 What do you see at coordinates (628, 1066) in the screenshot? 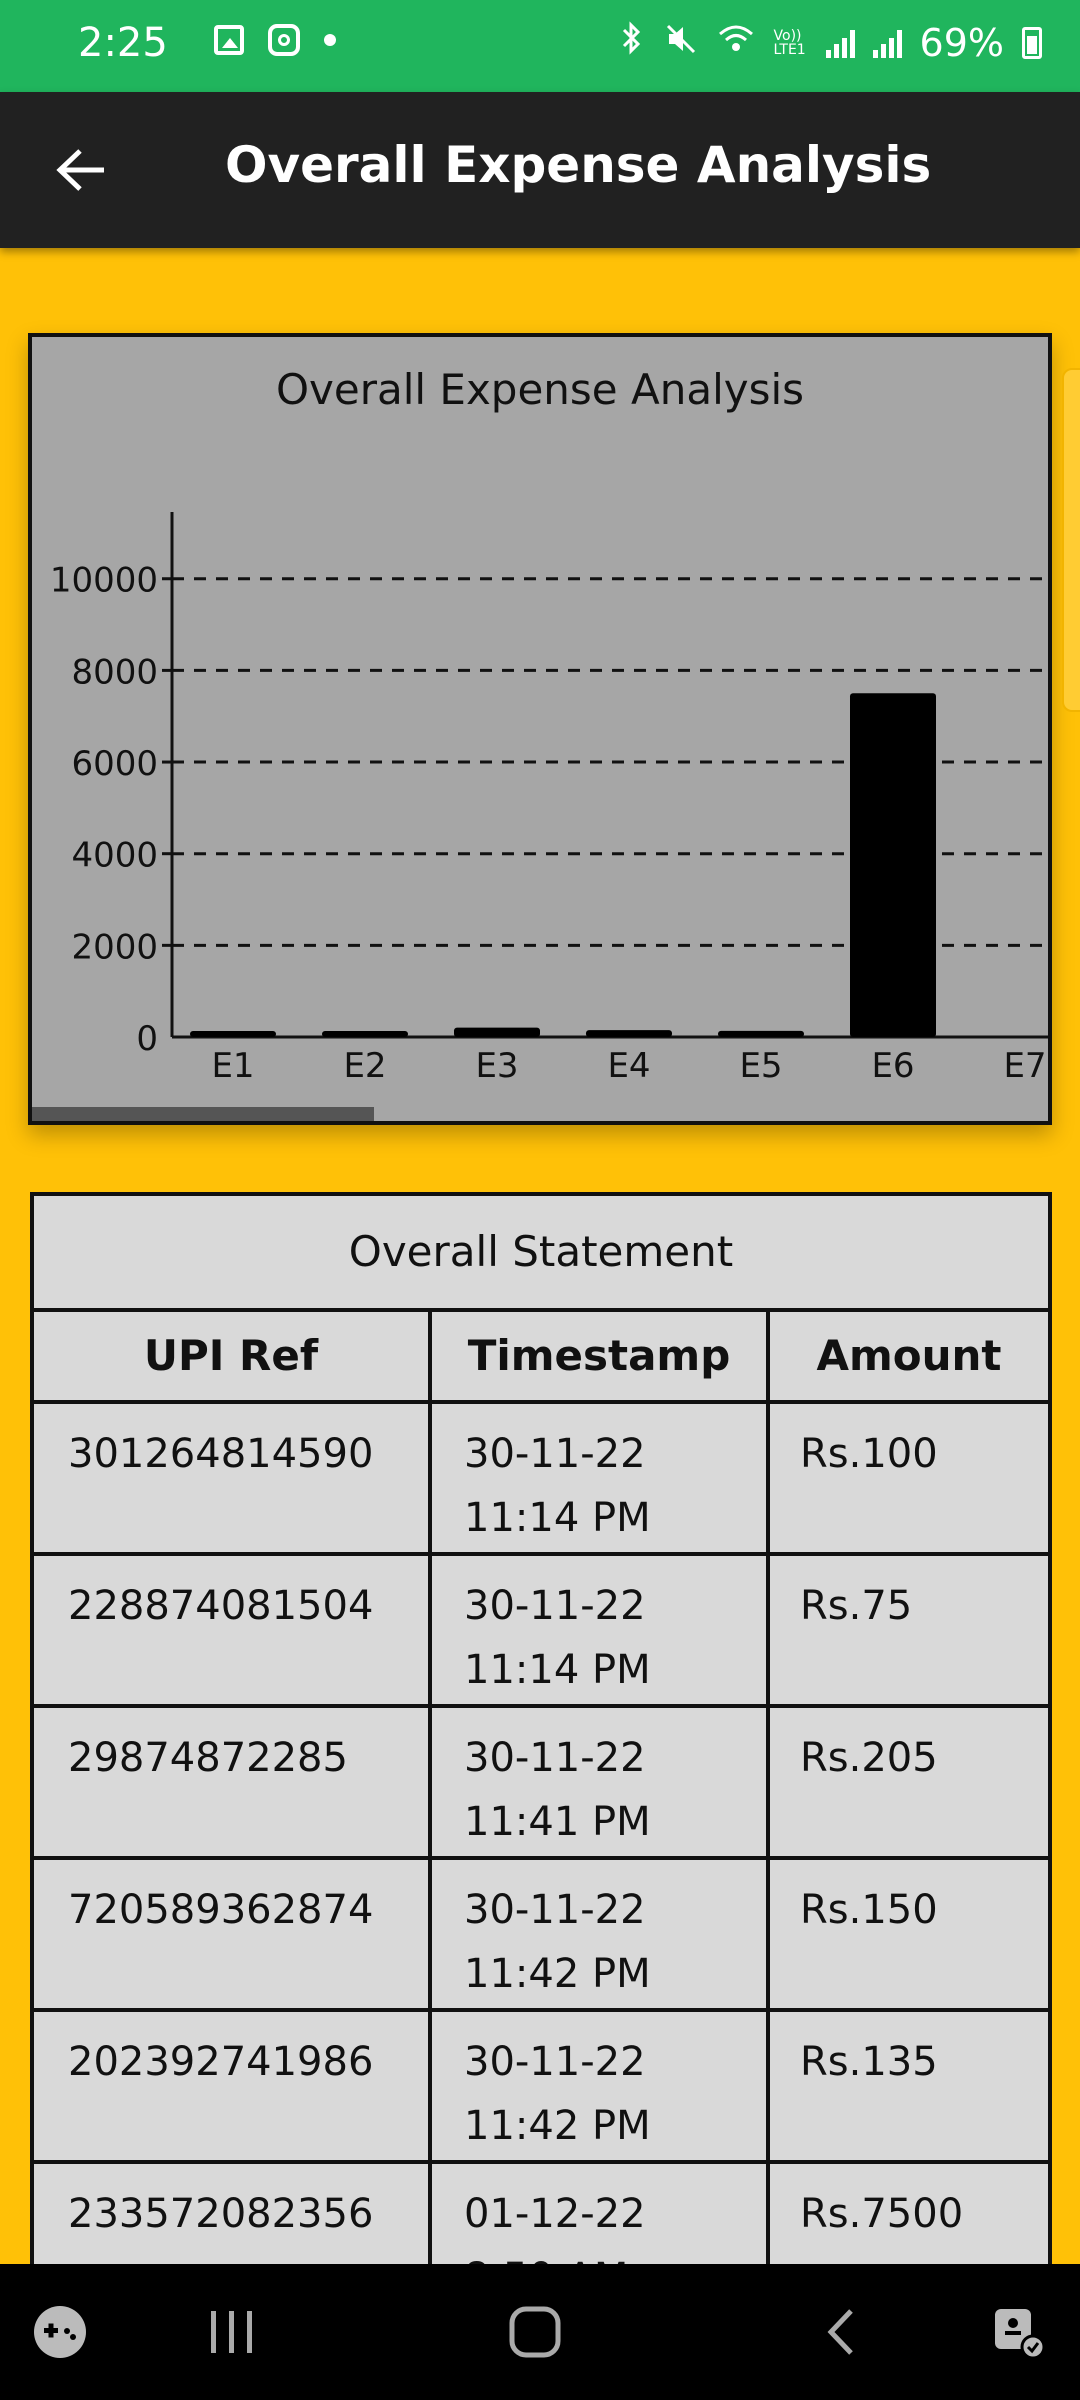
I see `x-tick-label: E4` at bounding box center [628, 1066].